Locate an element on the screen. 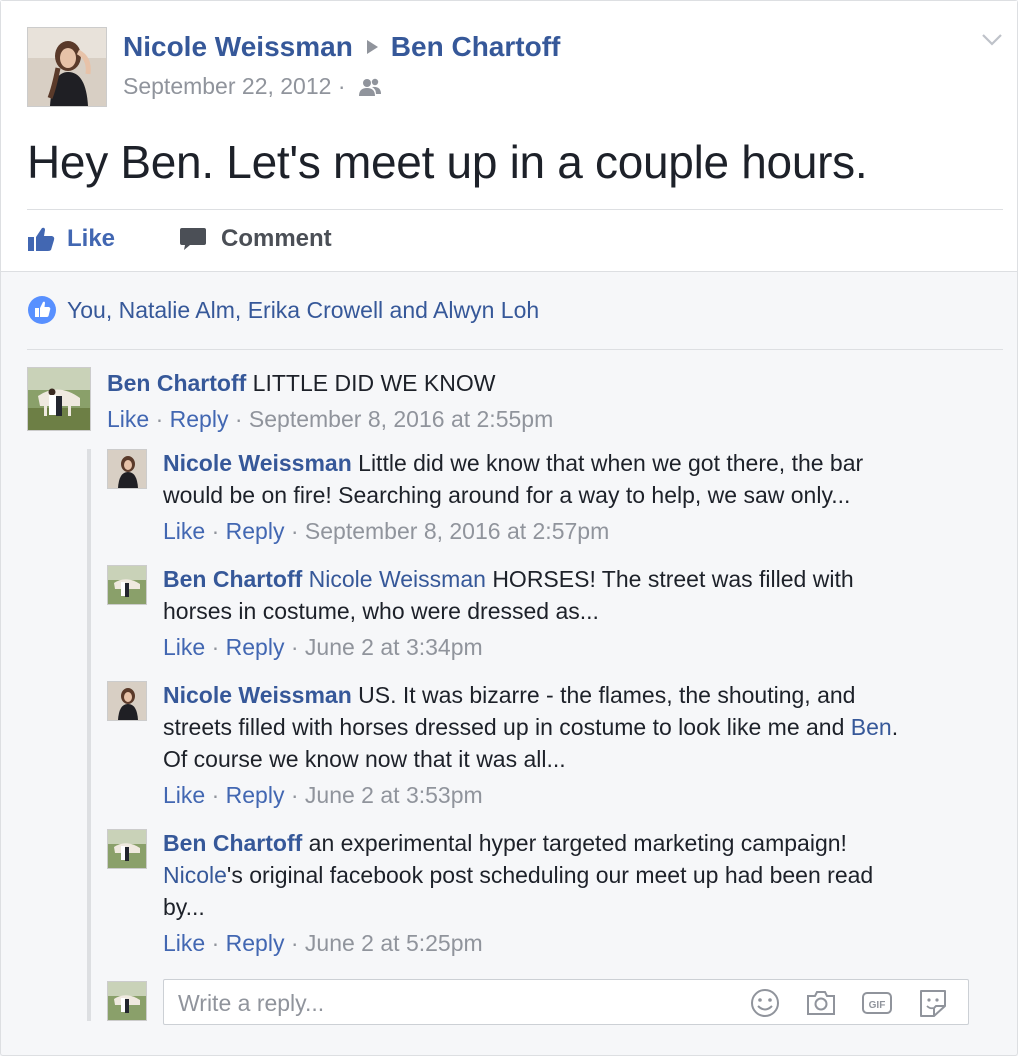 The height and width of the screenshot is (1056, 1018). like-badge-icon is located at coordinates (42, 310).